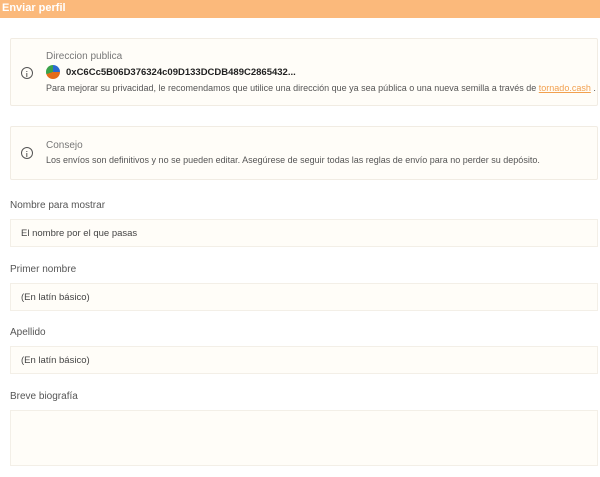 The height and width of the screenshot is (477, 600). Describe the element at coordinates (43, 269) in the screenshot. I see `first-name-label: Primer nombre` at that location.